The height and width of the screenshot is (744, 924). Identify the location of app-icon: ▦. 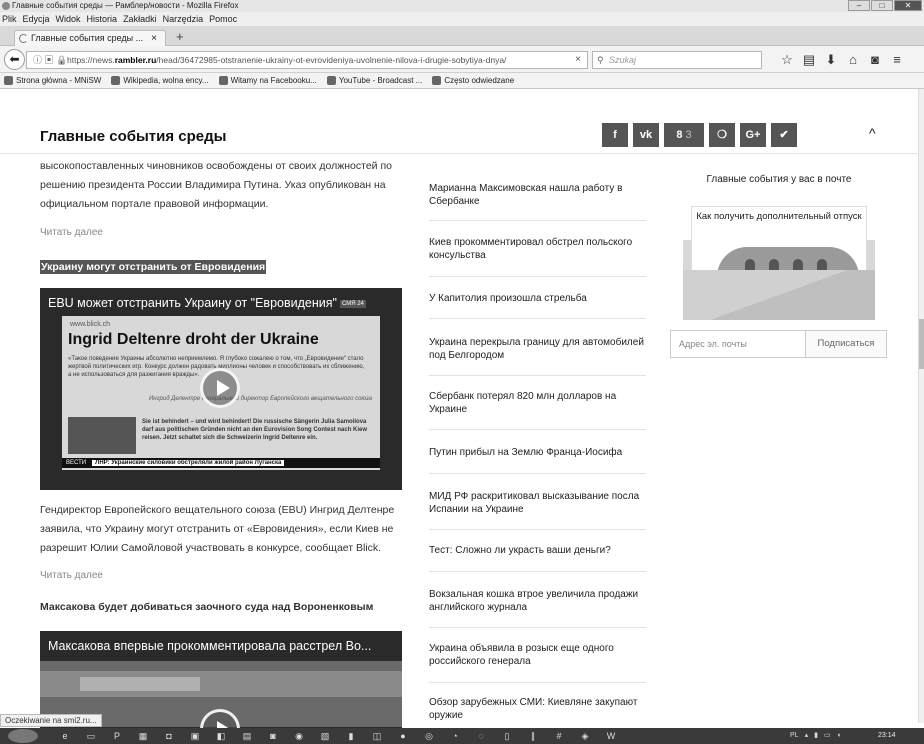
(143, 736).